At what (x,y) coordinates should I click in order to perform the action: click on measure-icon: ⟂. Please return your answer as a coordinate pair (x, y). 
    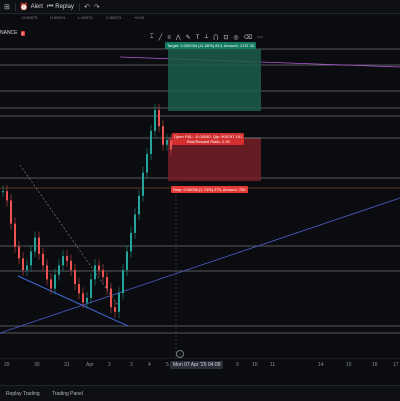
    Looking at the image, I should click on (206, 37).